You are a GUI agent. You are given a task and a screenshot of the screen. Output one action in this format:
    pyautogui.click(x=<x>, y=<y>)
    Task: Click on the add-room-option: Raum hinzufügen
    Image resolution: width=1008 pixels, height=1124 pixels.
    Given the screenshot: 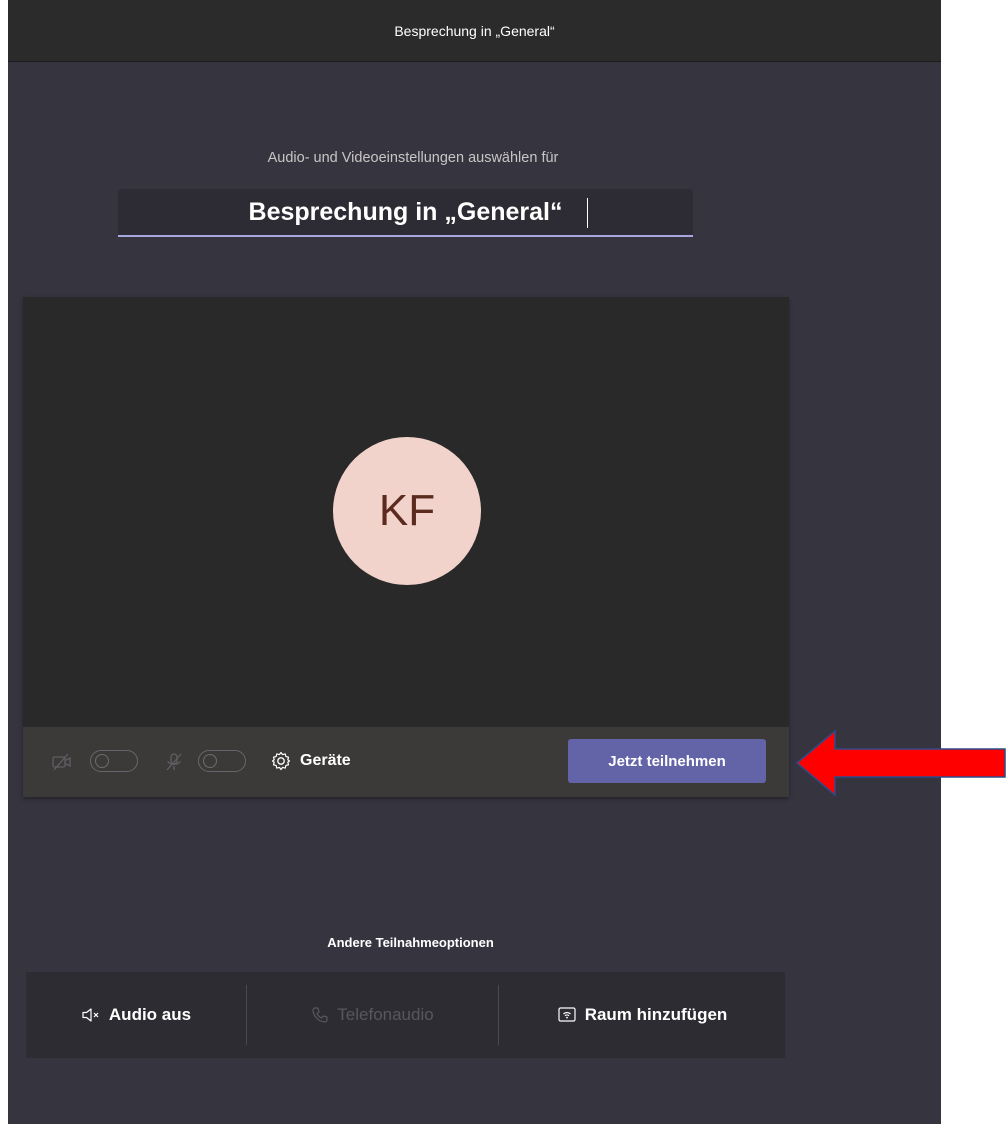 What is the action you would take?
    pyautogui.click(x=642, y=1015)
    